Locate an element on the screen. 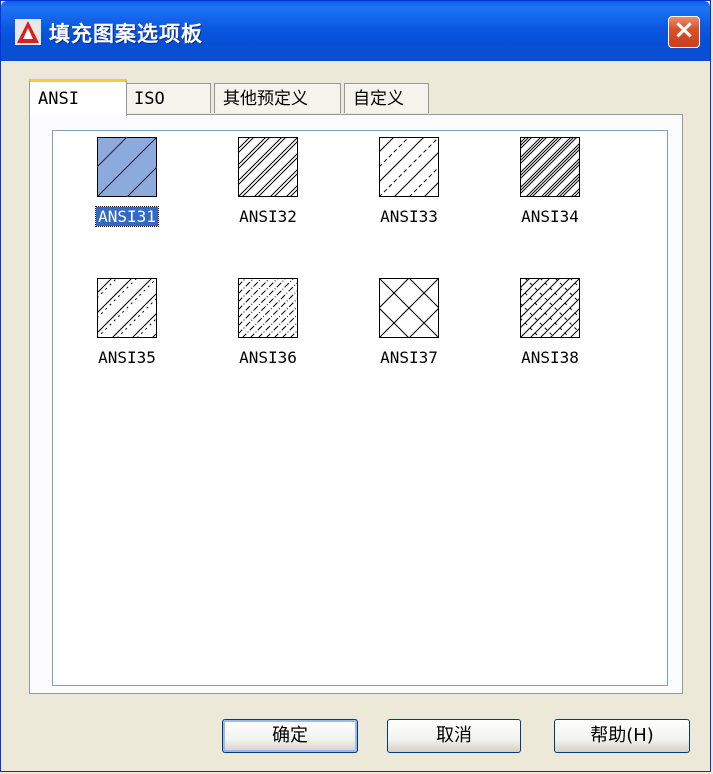 Image resolution: width=713 pixels, height=774 pixels. tab-custom: 自定义 is located at coordinates (386, 98).